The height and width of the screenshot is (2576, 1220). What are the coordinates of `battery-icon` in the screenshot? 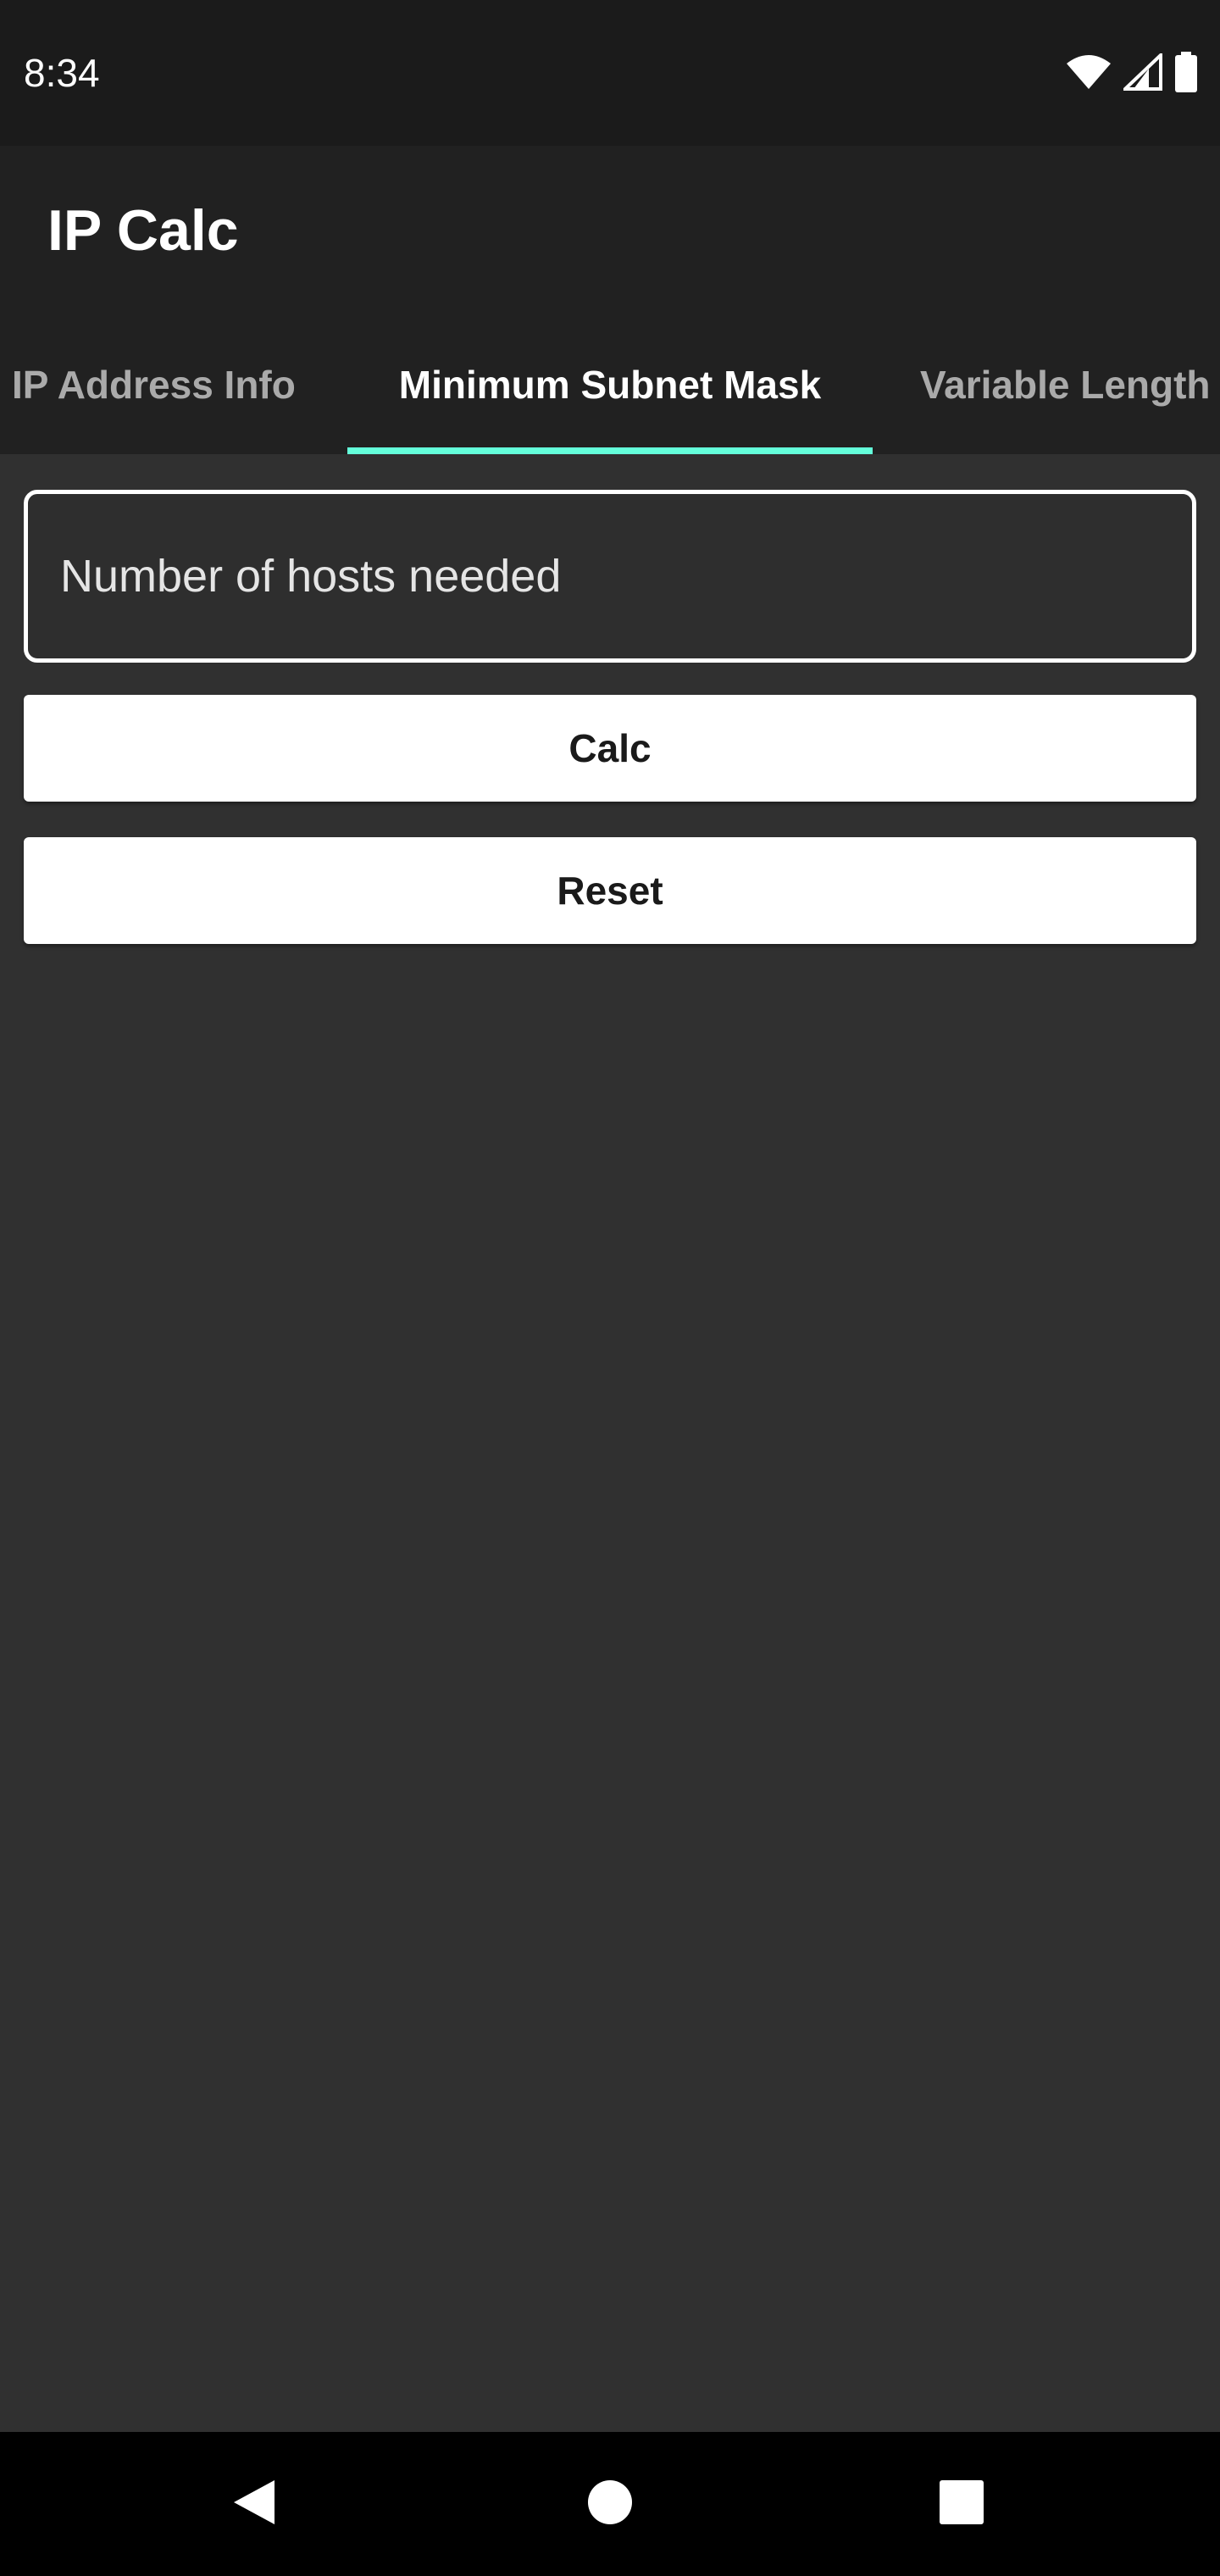 It's located at (1186, 72).